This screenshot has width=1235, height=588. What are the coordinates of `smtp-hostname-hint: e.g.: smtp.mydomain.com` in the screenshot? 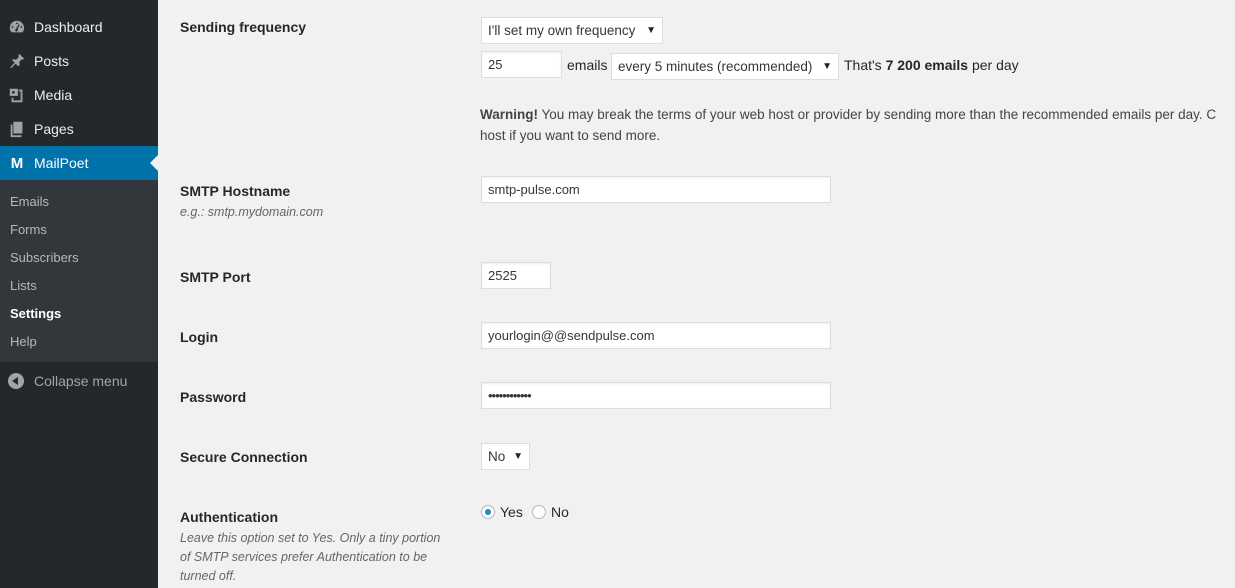 It's located at (252, 212).